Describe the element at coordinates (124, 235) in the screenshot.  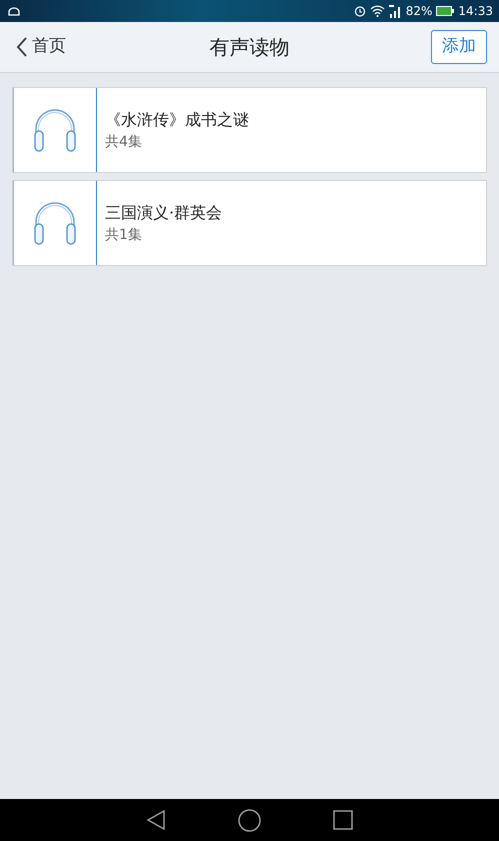
I see `episode-count: 共1集` at that location.